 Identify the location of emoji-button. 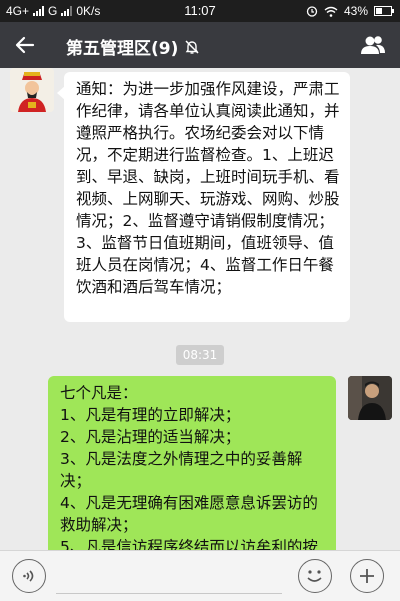
(315, 576).